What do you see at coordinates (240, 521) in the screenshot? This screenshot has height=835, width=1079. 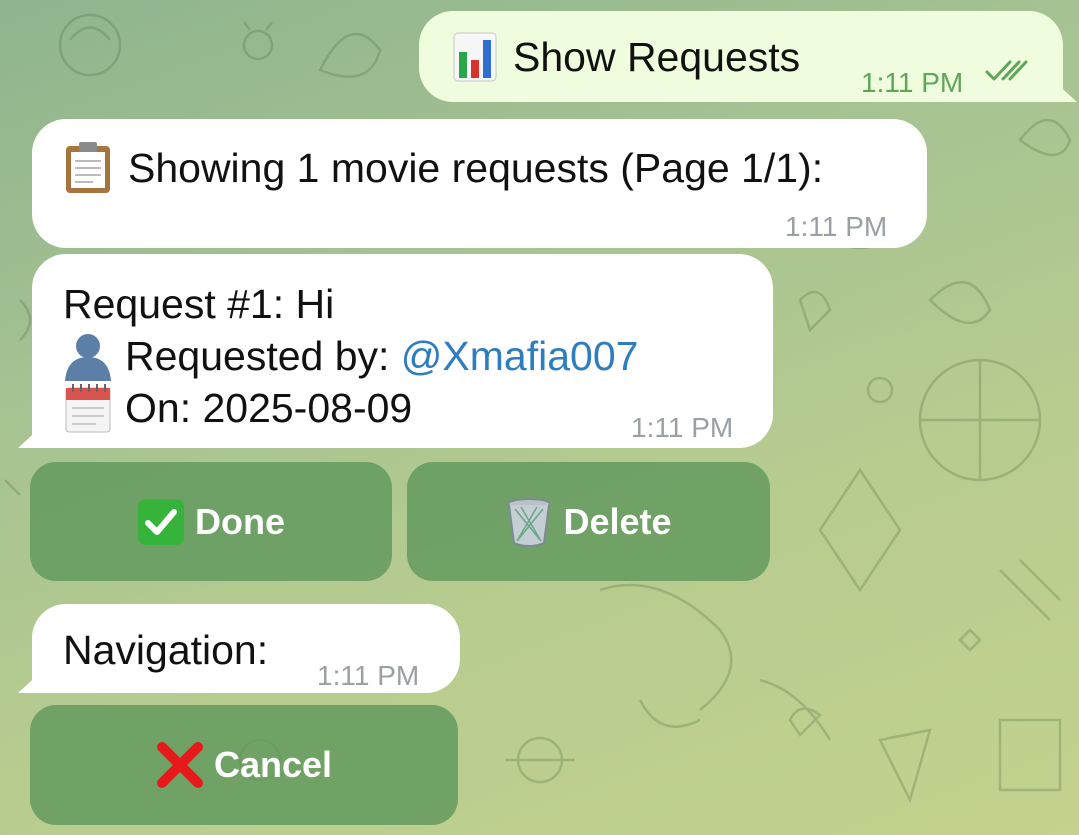 I see `done-button-label: Done` at bounding box center [240, 521].